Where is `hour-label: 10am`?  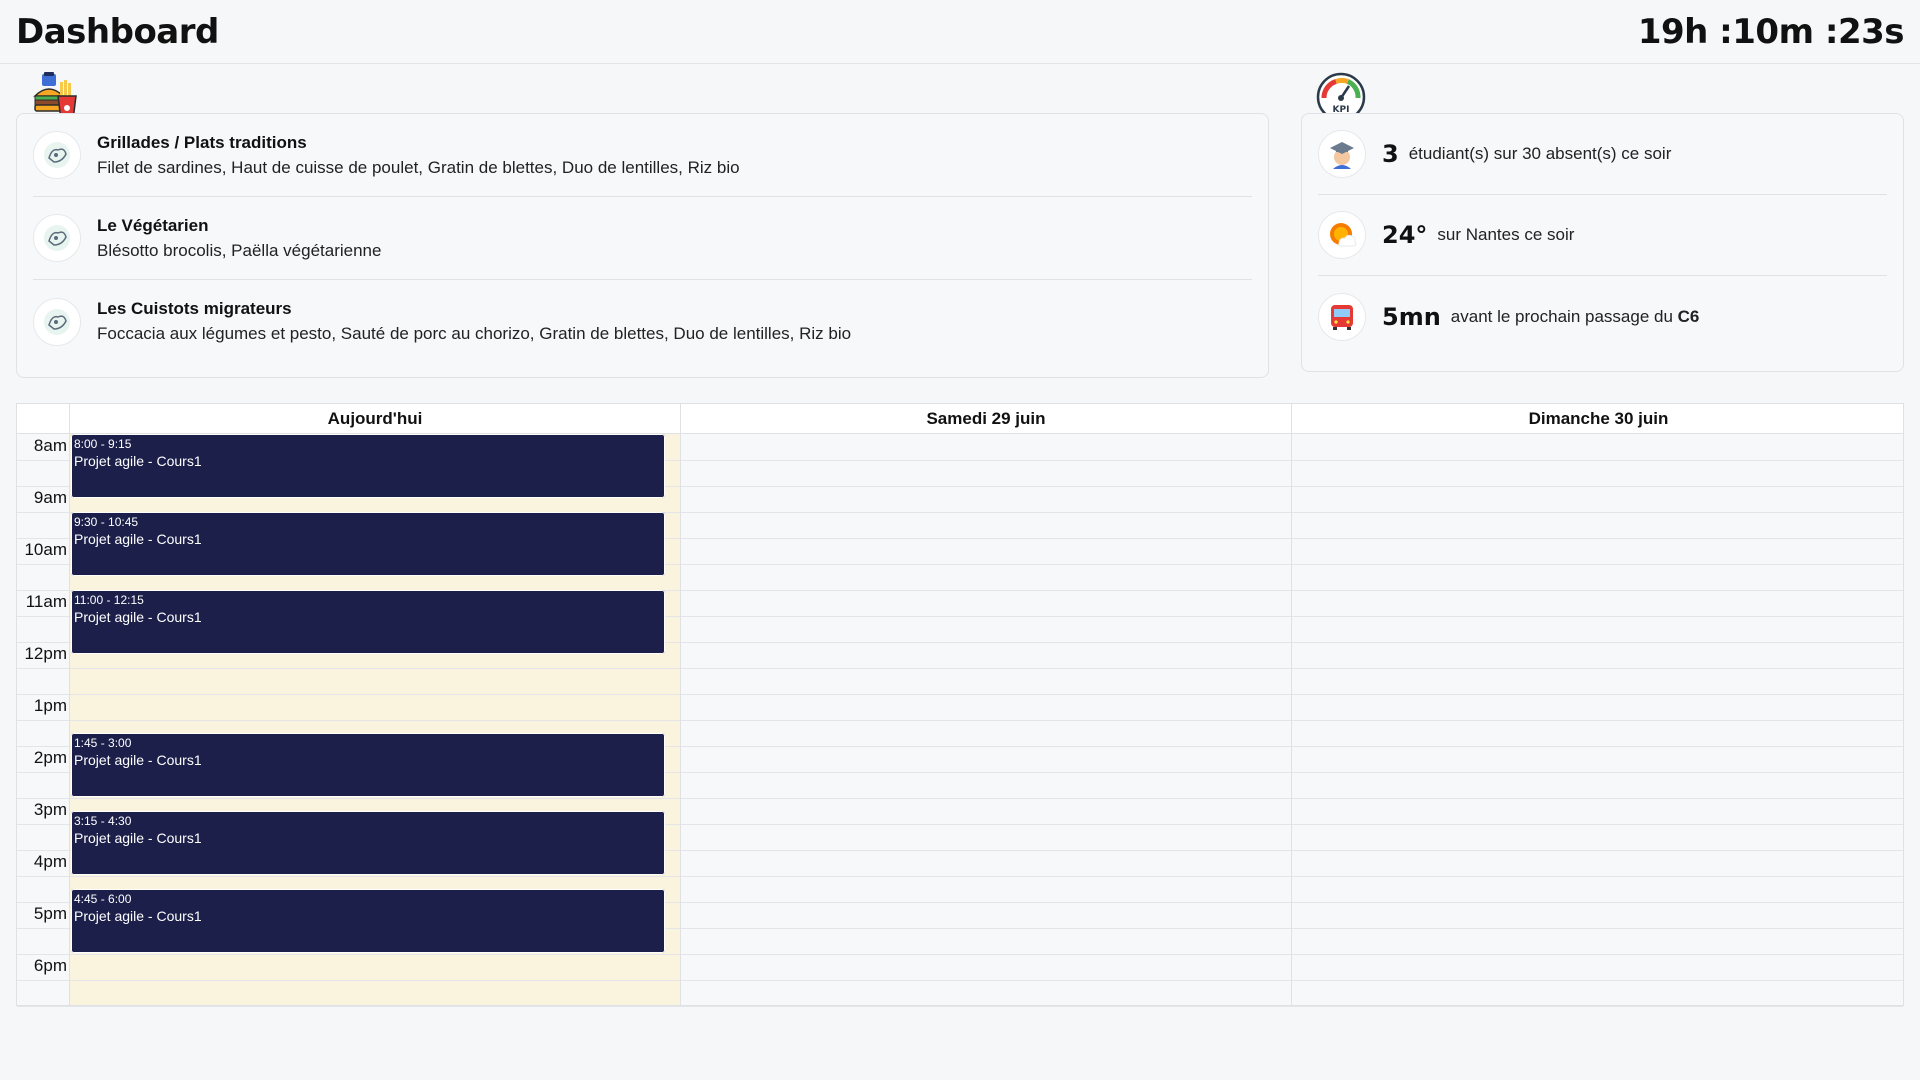 hour-label: 10am is located at coordinates (45, 549).